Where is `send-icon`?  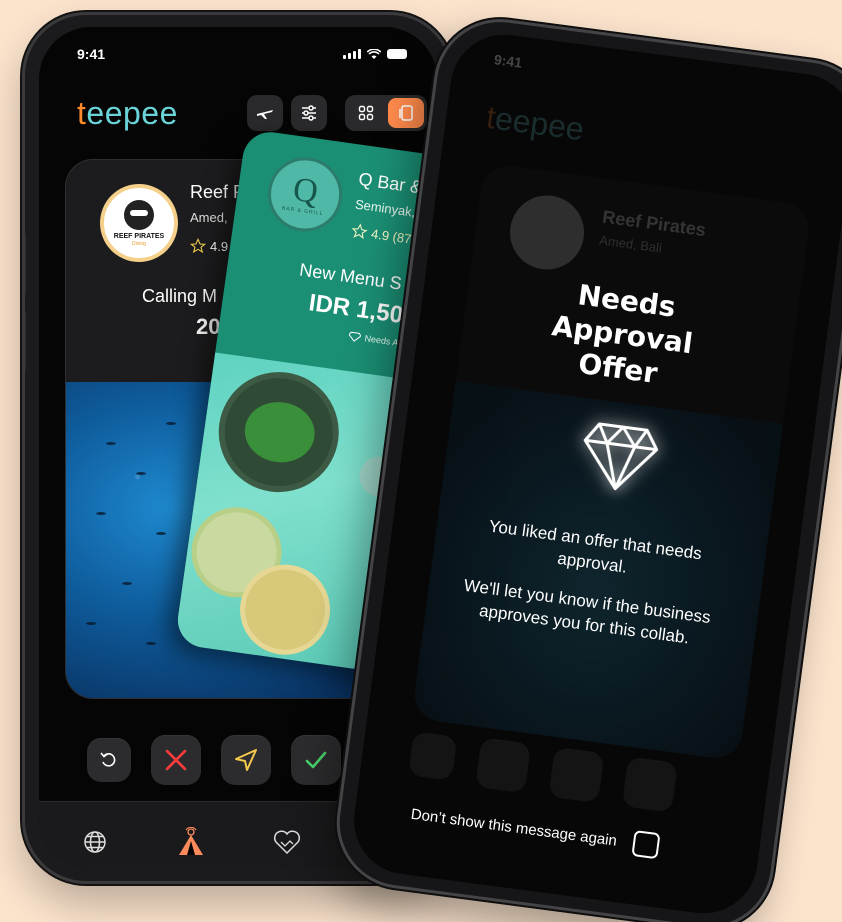
send-icon is located at coordinates (246, 760).